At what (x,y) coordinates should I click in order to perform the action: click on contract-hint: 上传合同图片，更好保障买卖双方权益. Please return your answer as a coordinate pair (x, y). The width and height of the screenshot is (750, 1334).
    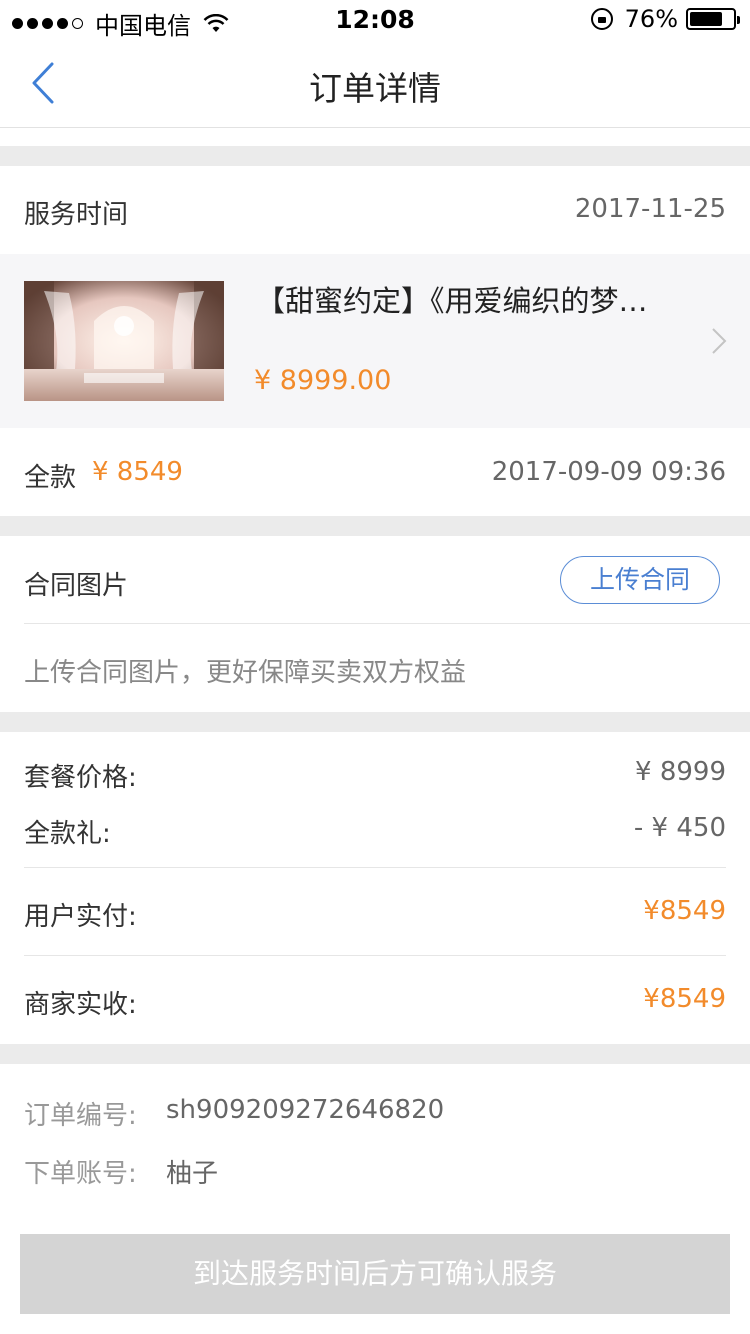
    Looking at the image, I should click on (245, 673).